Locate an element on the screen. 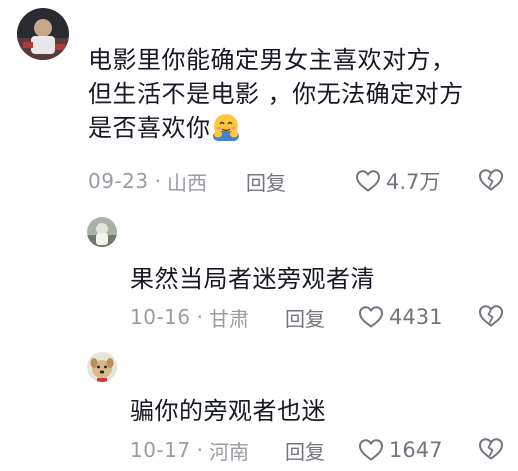 This screenshot has height=471, width=518. comment-text-line: 电影里你能确定男女主喜欢对方， is located at coordinates (272, 60).